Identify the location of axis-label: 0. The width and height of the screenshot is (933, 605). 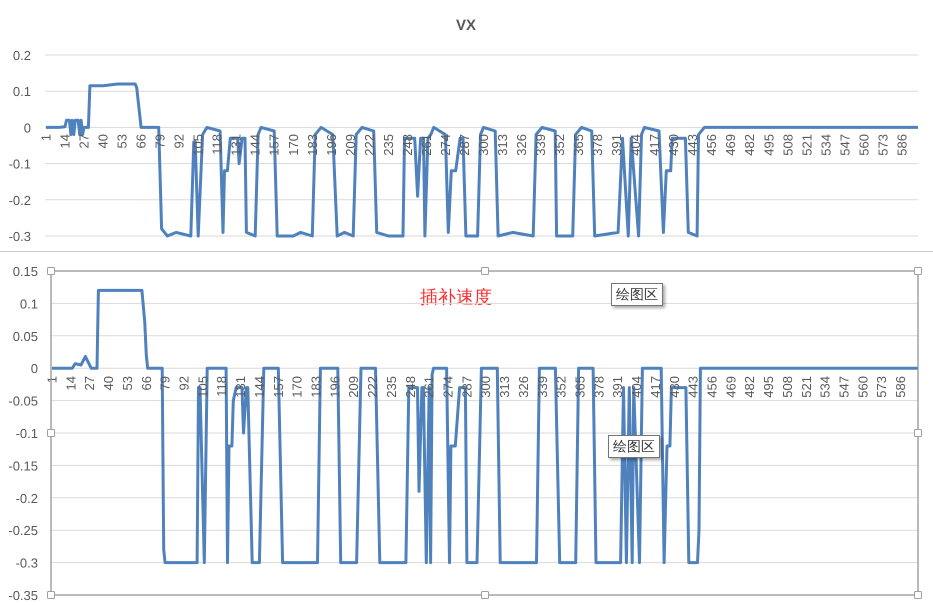
(27, 128).